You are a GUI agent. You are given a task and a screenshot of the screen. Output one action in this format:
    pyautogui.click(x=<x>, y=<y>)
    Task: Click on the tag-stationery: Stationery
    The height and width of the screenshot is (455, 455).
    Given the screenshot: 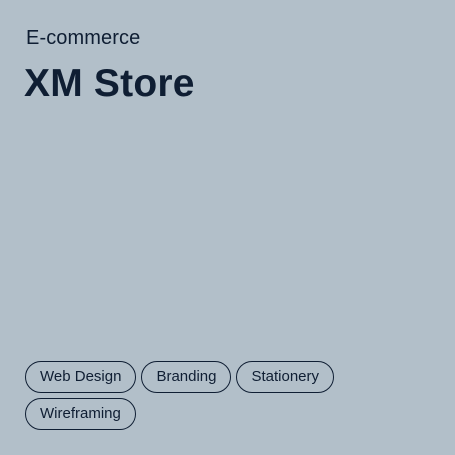 What is the action you would take?
    pyautogui.click(x=285, y=377)
    